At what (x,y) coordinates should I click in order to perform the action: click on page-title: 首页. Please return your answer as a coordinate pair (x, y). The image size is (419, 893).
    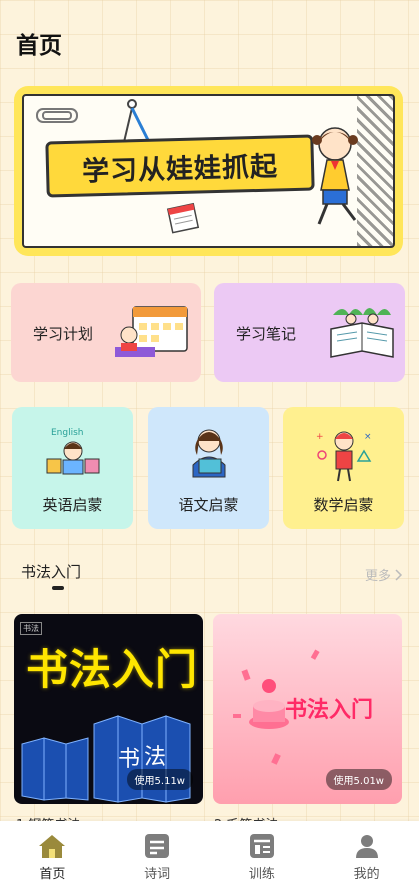
    Looking at the image, I should click on (39, 46).